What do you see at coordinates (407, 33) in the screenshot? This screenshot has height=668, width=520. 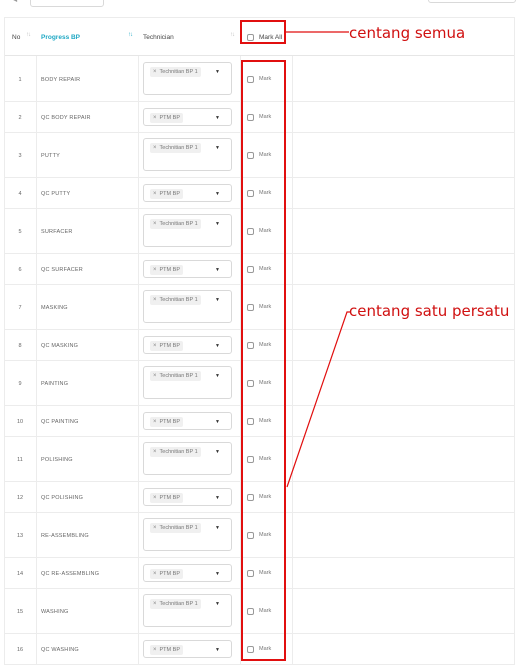 I see `annotation-mark-all: centang semua` at bounding box center [407, 33].